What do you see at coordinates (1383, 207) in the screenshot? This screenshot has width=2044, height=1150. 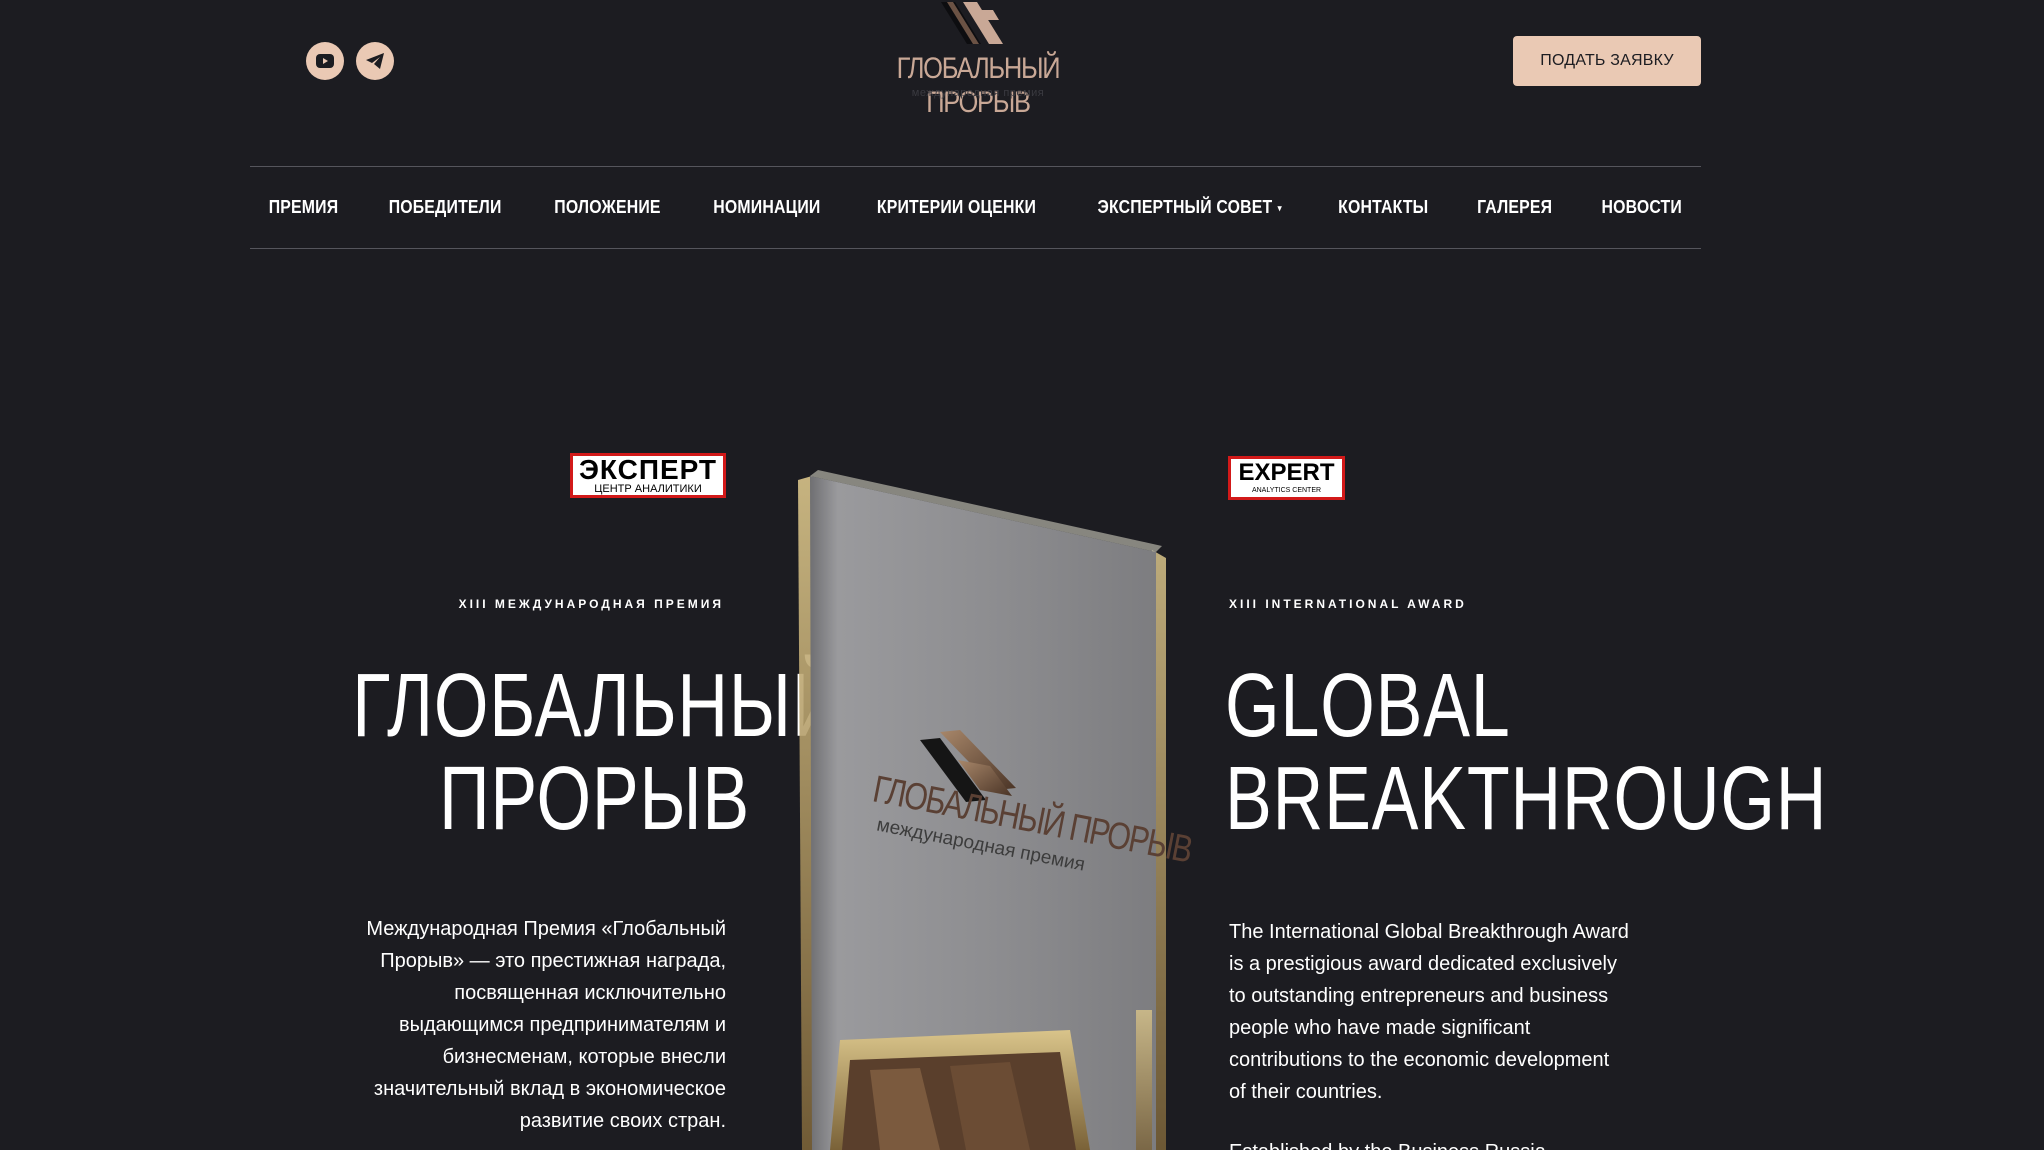 I see `nav-item-contacts: КОНТАКТЫ` at bounding box center [1383, 207].